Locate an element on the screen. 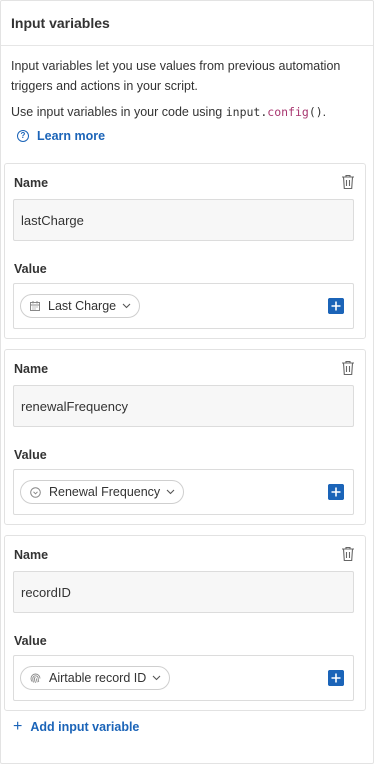  code-snippet: input.config() is located at coordinates (274, 112).